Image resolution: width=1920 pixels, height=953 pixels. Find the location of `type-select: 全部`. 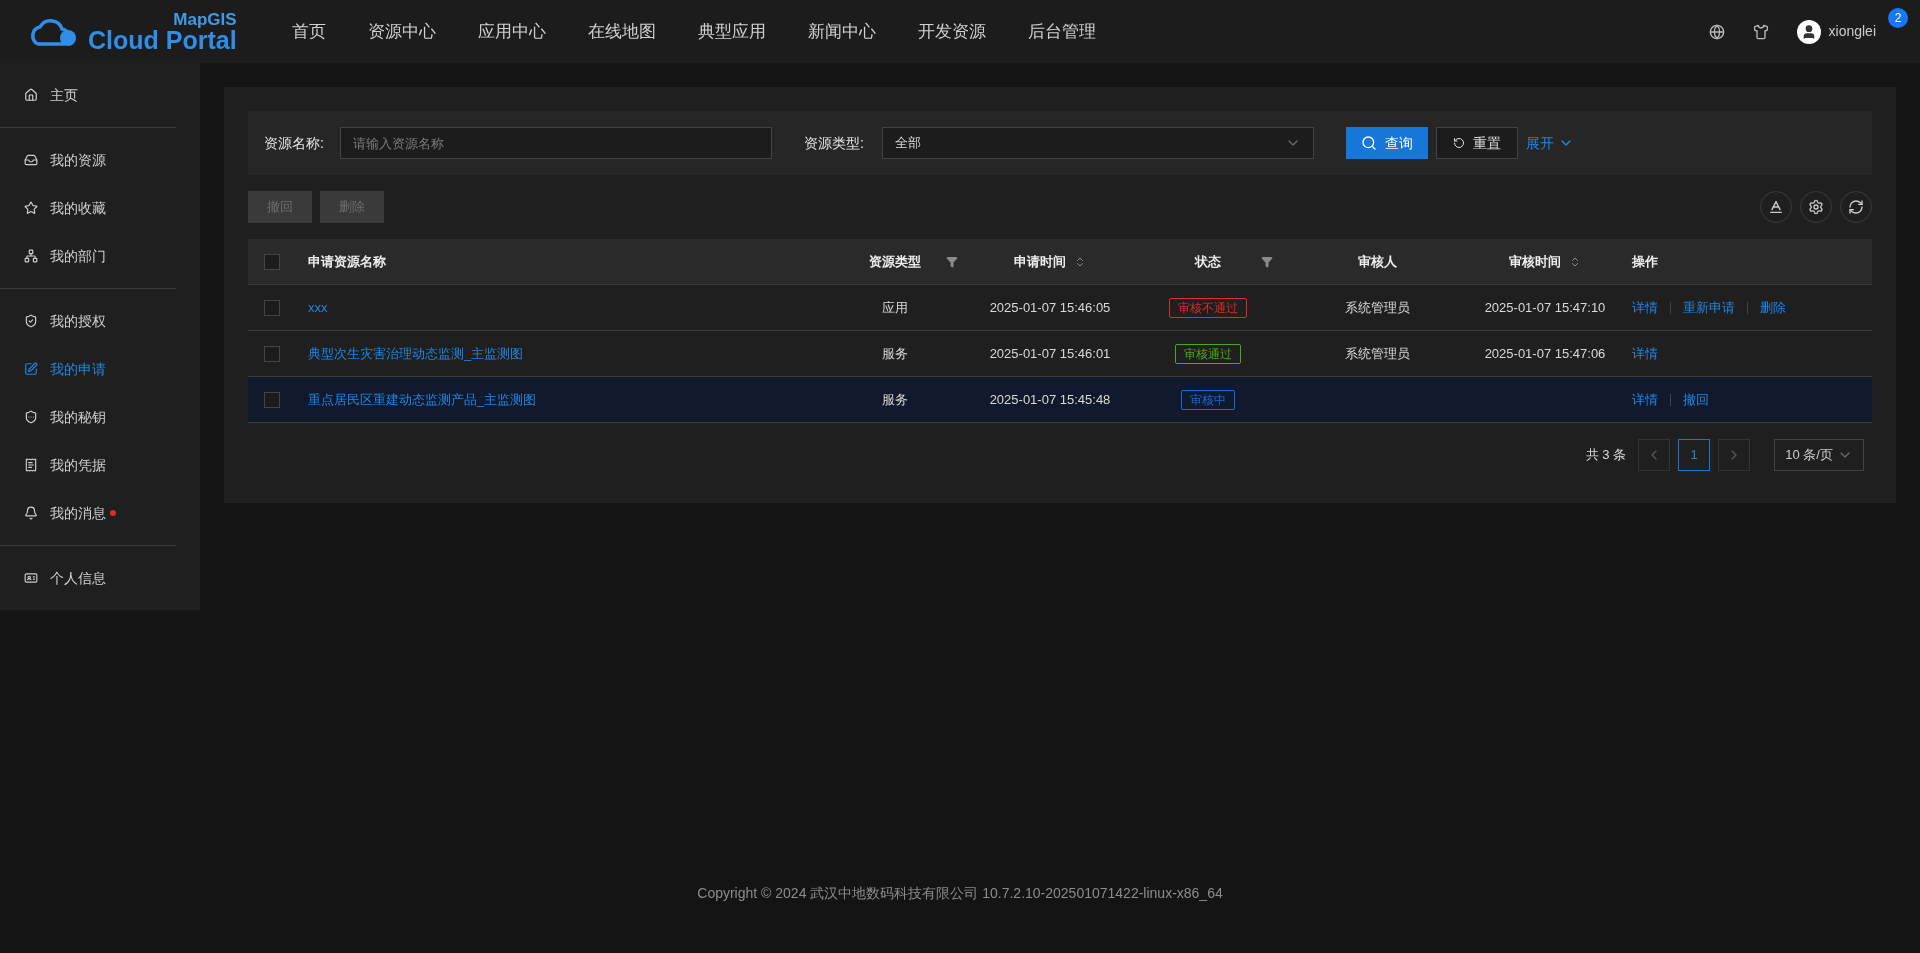

type-select: 全部 is located at coordinates (1098, 143).